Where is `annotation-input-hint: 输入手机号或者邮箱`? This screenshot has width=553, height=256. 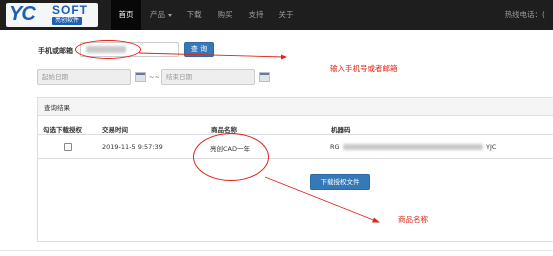 annotation-input-hint: 输入手机号或者邮箱 is located at coordinates (364, 68).